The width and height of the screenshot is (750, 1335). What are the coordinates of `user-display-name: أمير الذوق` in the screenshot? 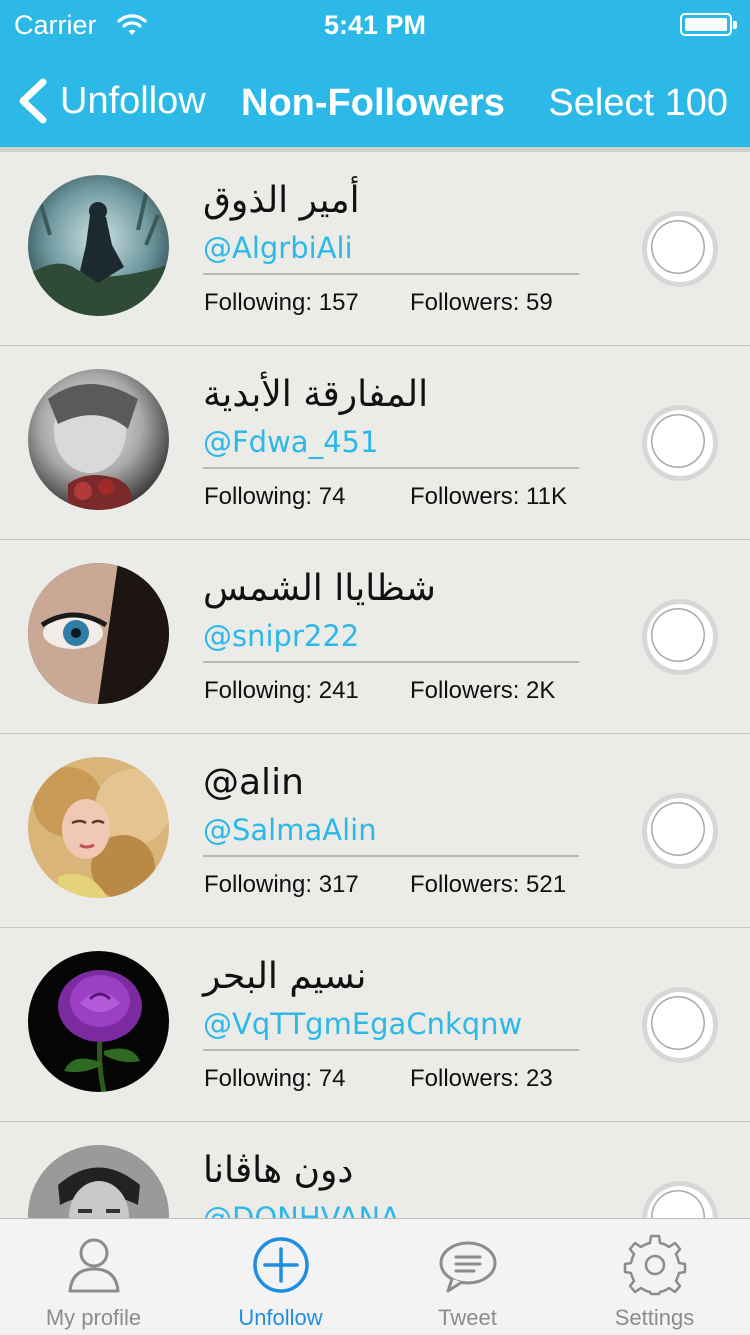 It's located at (281, 200).